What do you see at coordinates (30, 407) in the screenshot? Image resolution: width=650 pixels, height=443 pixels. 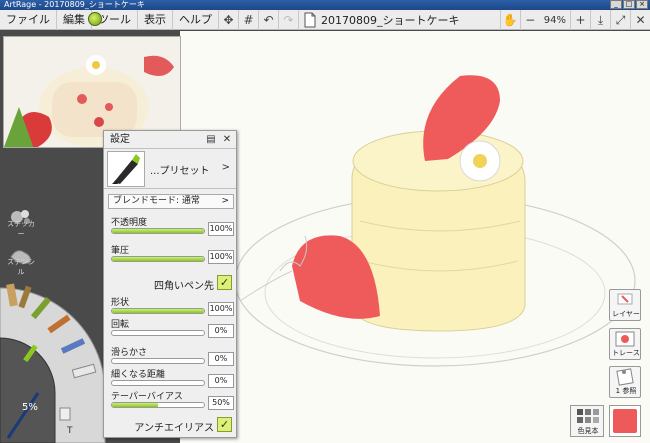 I see `tool-size: 5%` at bounding box center [30, 407].